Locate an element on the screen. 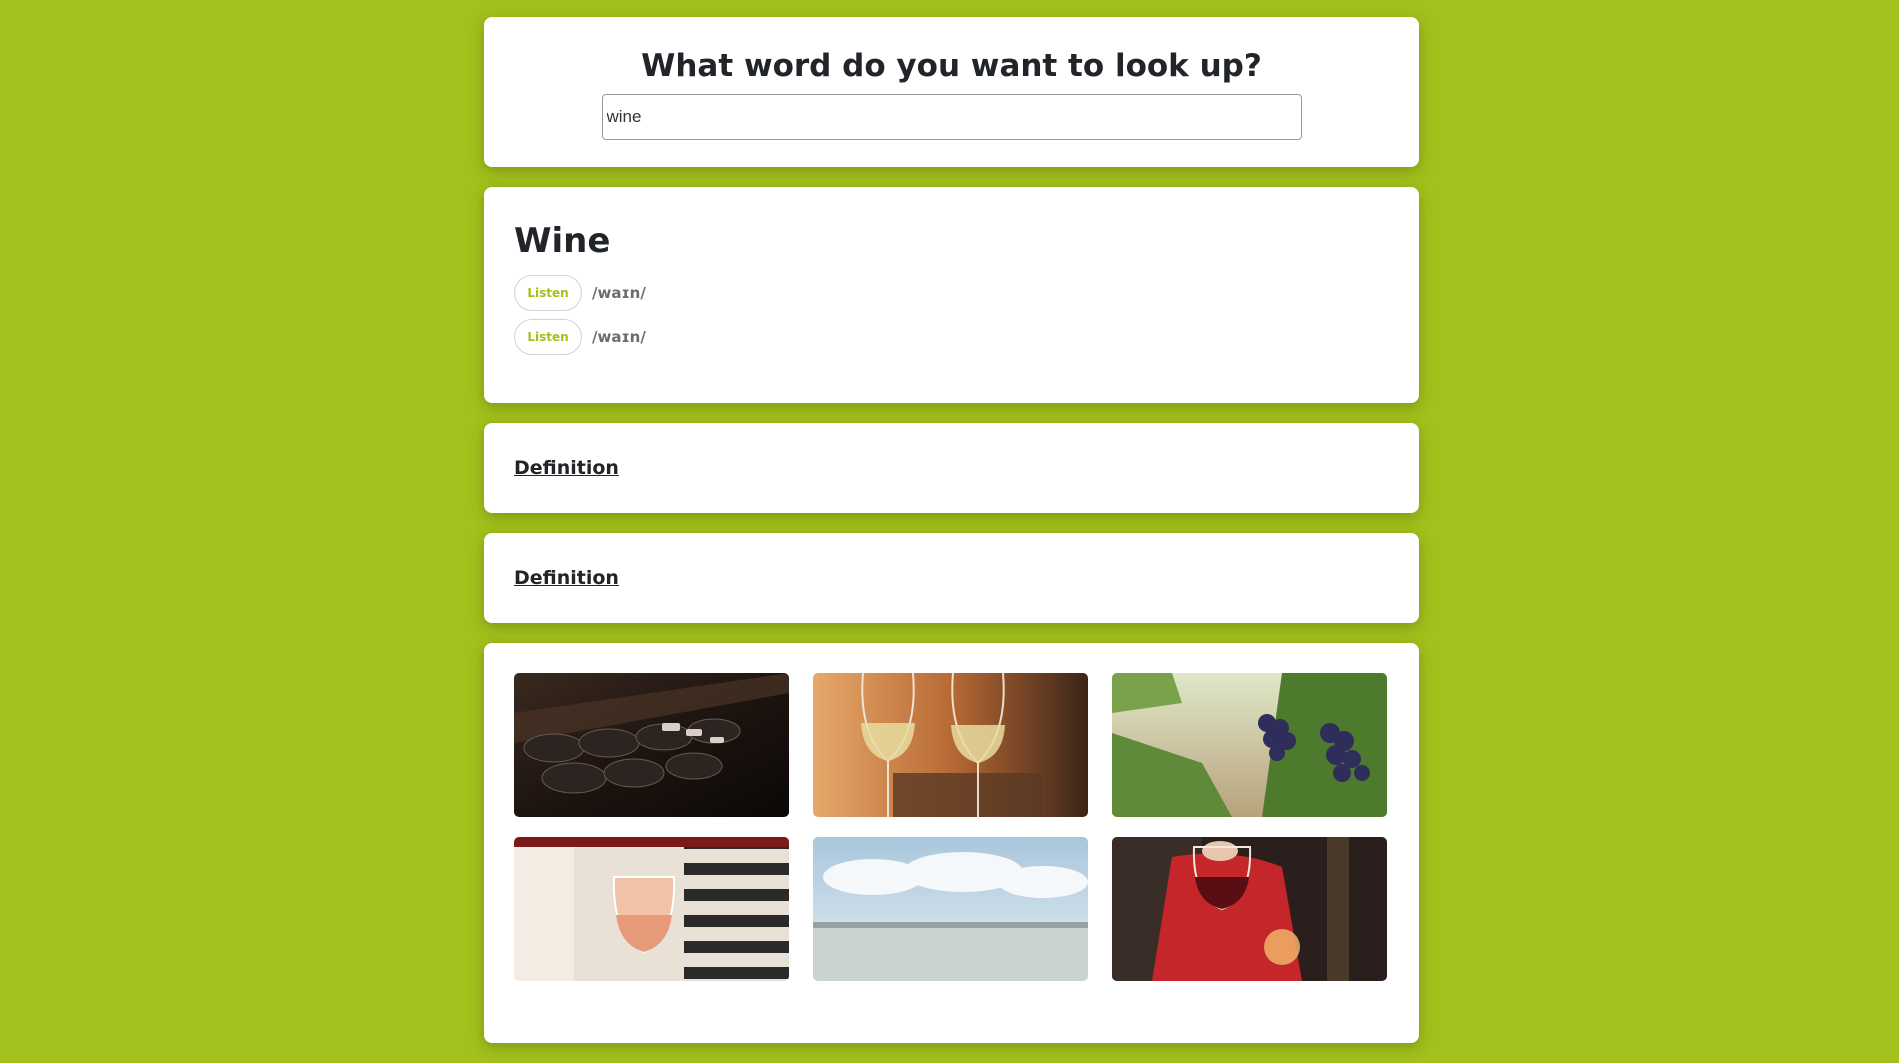 The height and width of the screenshot is (1063, 1899). image-grid is located at coordinates (951, 827).